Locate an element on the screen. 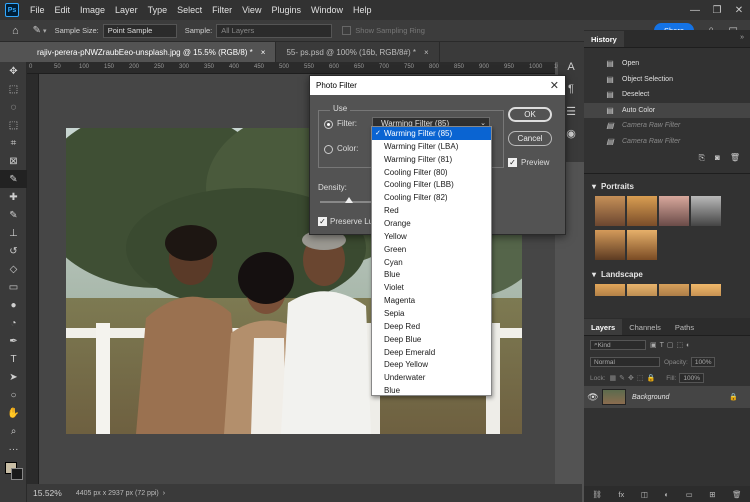 Image resolution: width=750 pixels, height=502 pixels. object-selection-tool-icon: ⬚ is located at coordinates (13, 125).